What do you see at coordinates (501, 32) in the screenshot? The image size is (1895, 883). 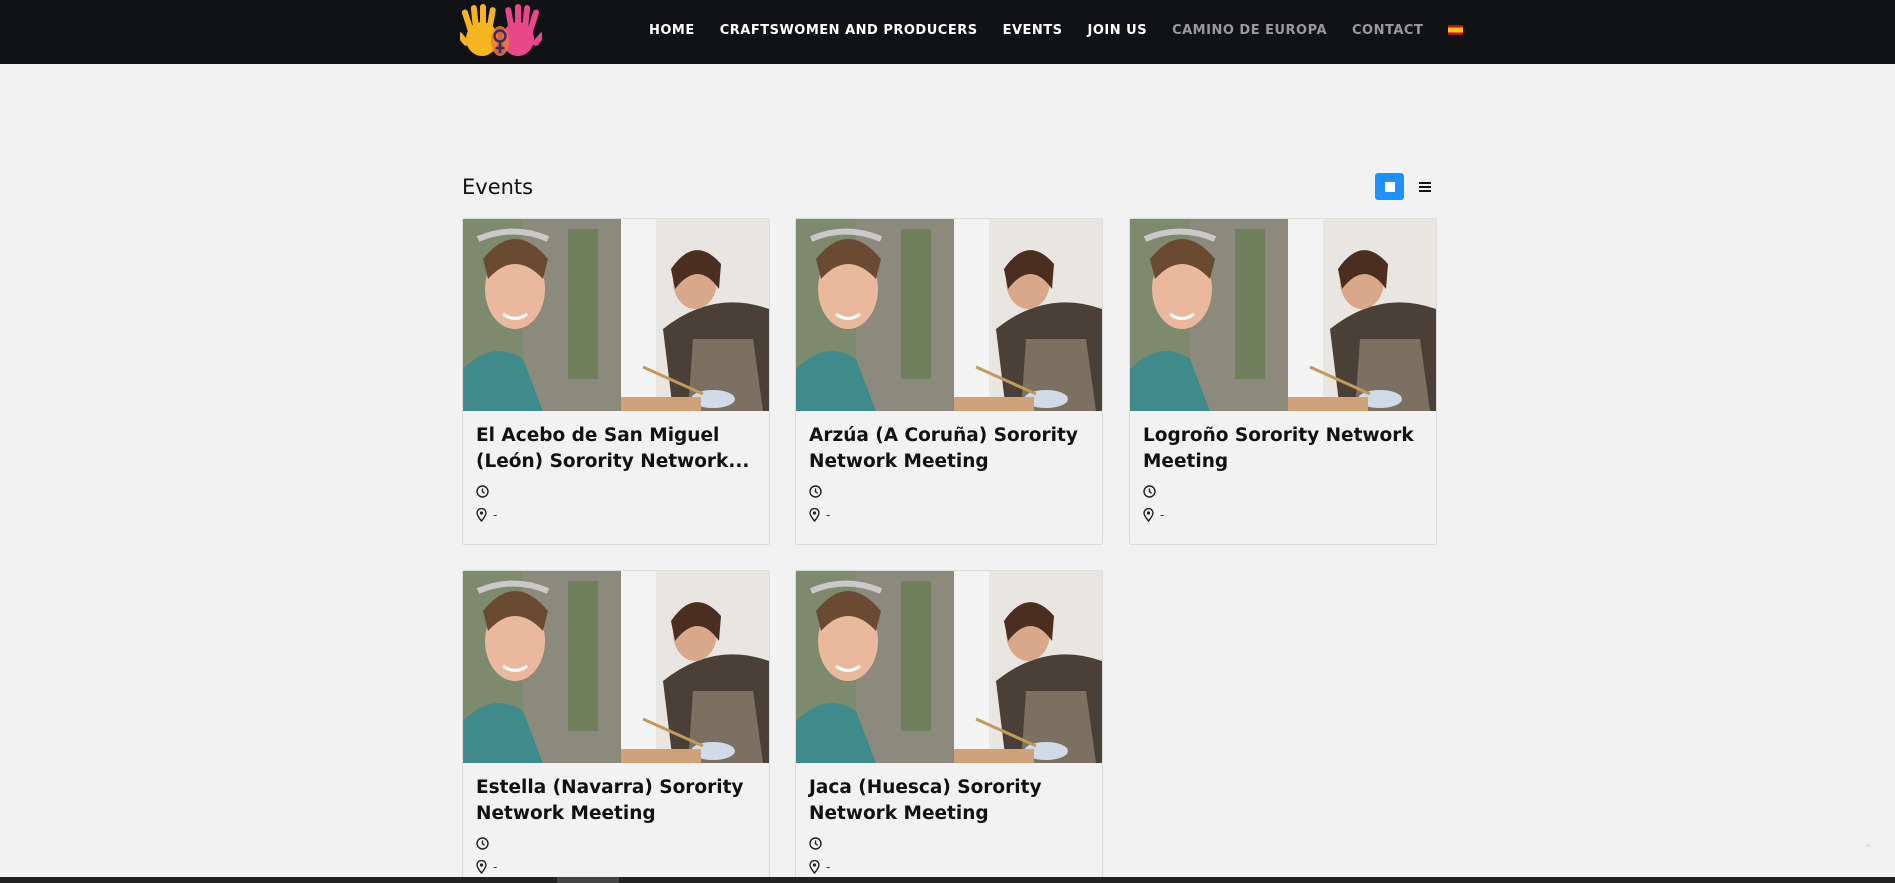 I see `hands-logo` at bounding box center [501, 32].